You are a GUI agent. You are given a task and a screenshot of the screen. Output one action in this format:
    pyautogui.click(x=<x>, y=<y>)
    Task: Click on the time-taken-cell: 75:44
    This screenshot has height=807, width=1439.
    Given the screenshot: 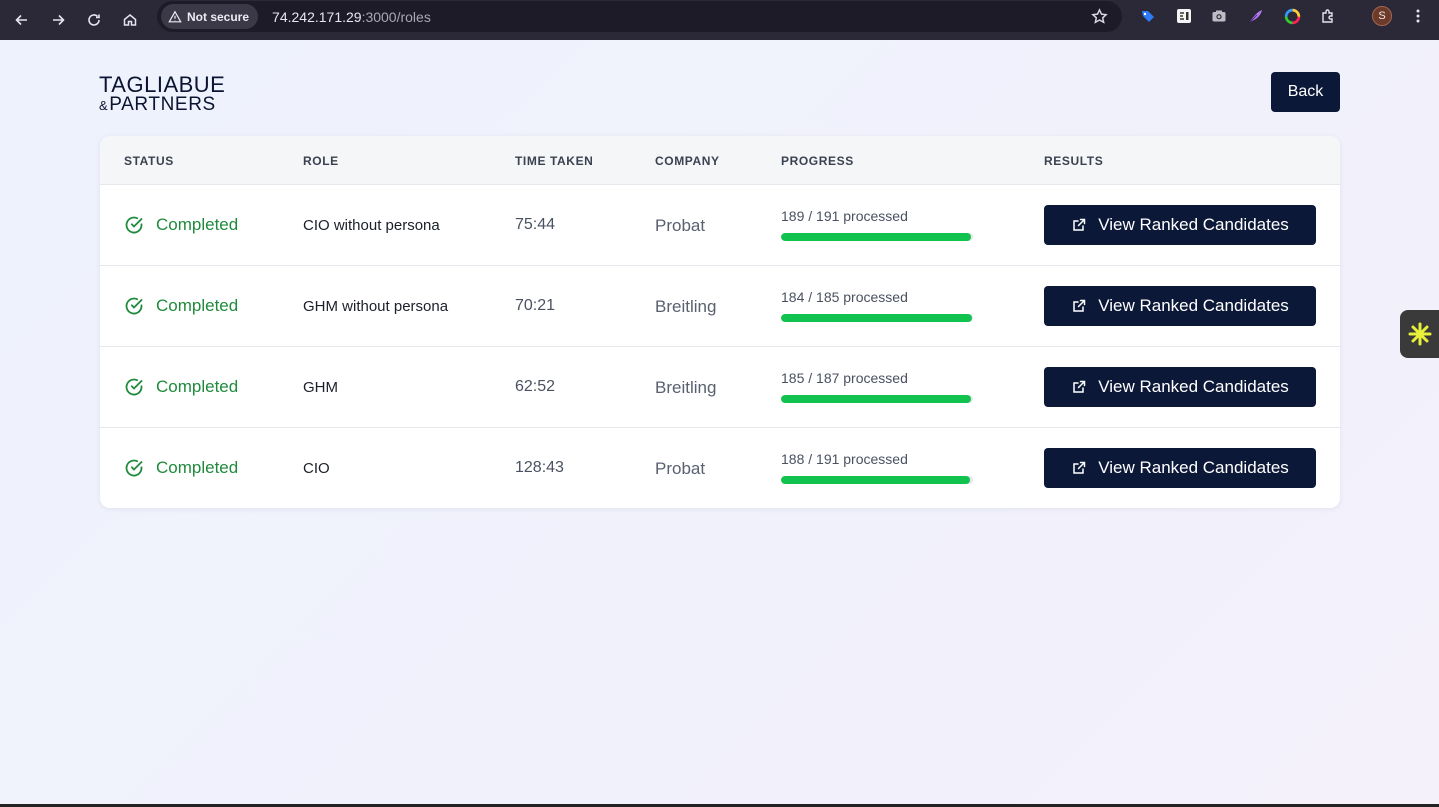 What is the action you would take?
    pyautogui.click(x=535, y=224)
    